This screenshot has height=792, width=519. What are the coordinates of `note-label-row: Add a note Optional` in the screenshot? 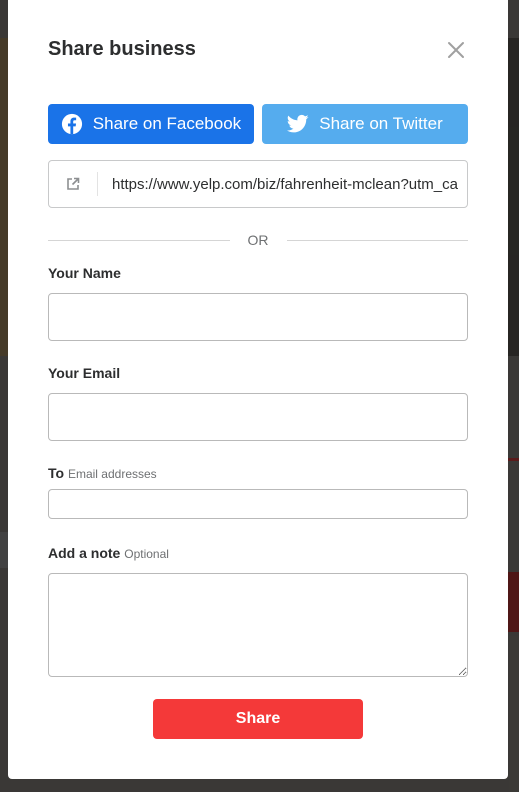 It's located at (108, 553).